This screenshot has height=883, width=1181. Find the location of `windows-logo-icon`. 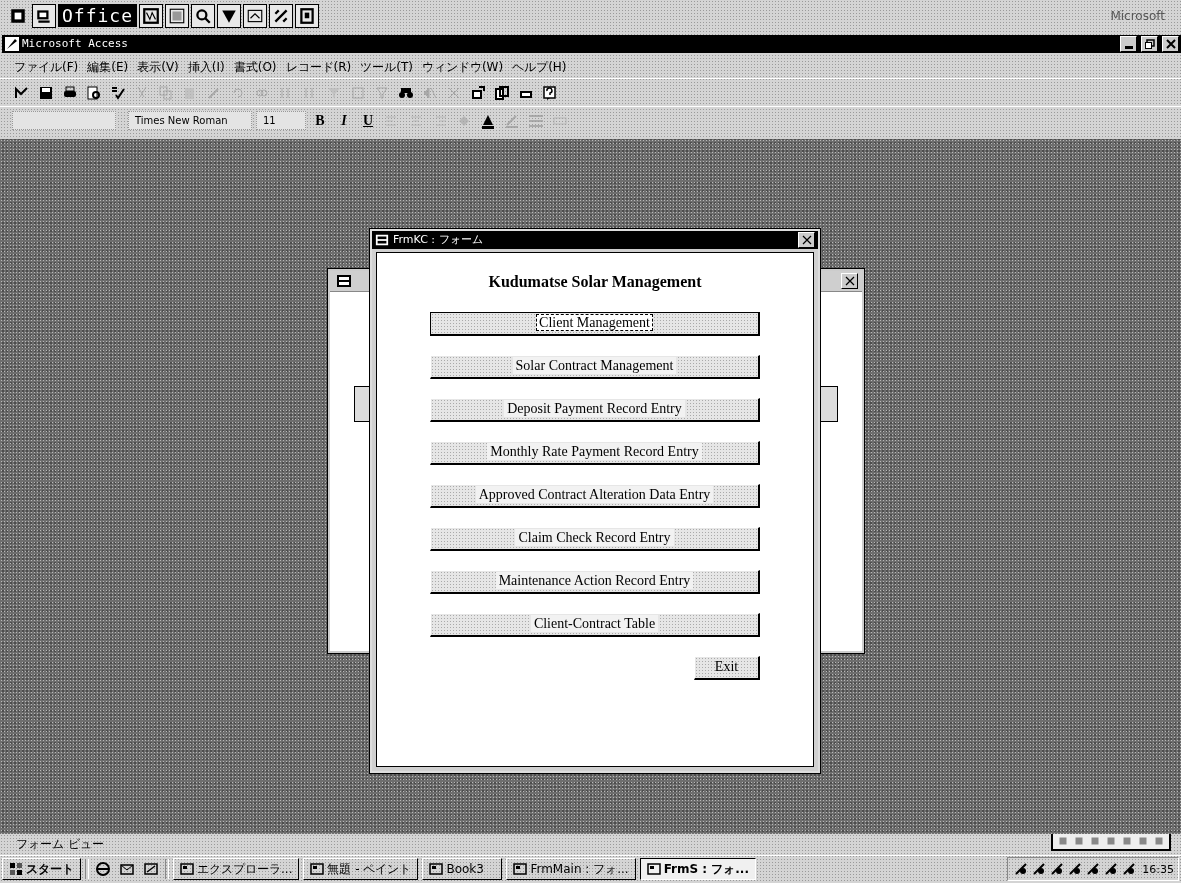

windows-logo-icon is located at coordinates (16, 869).